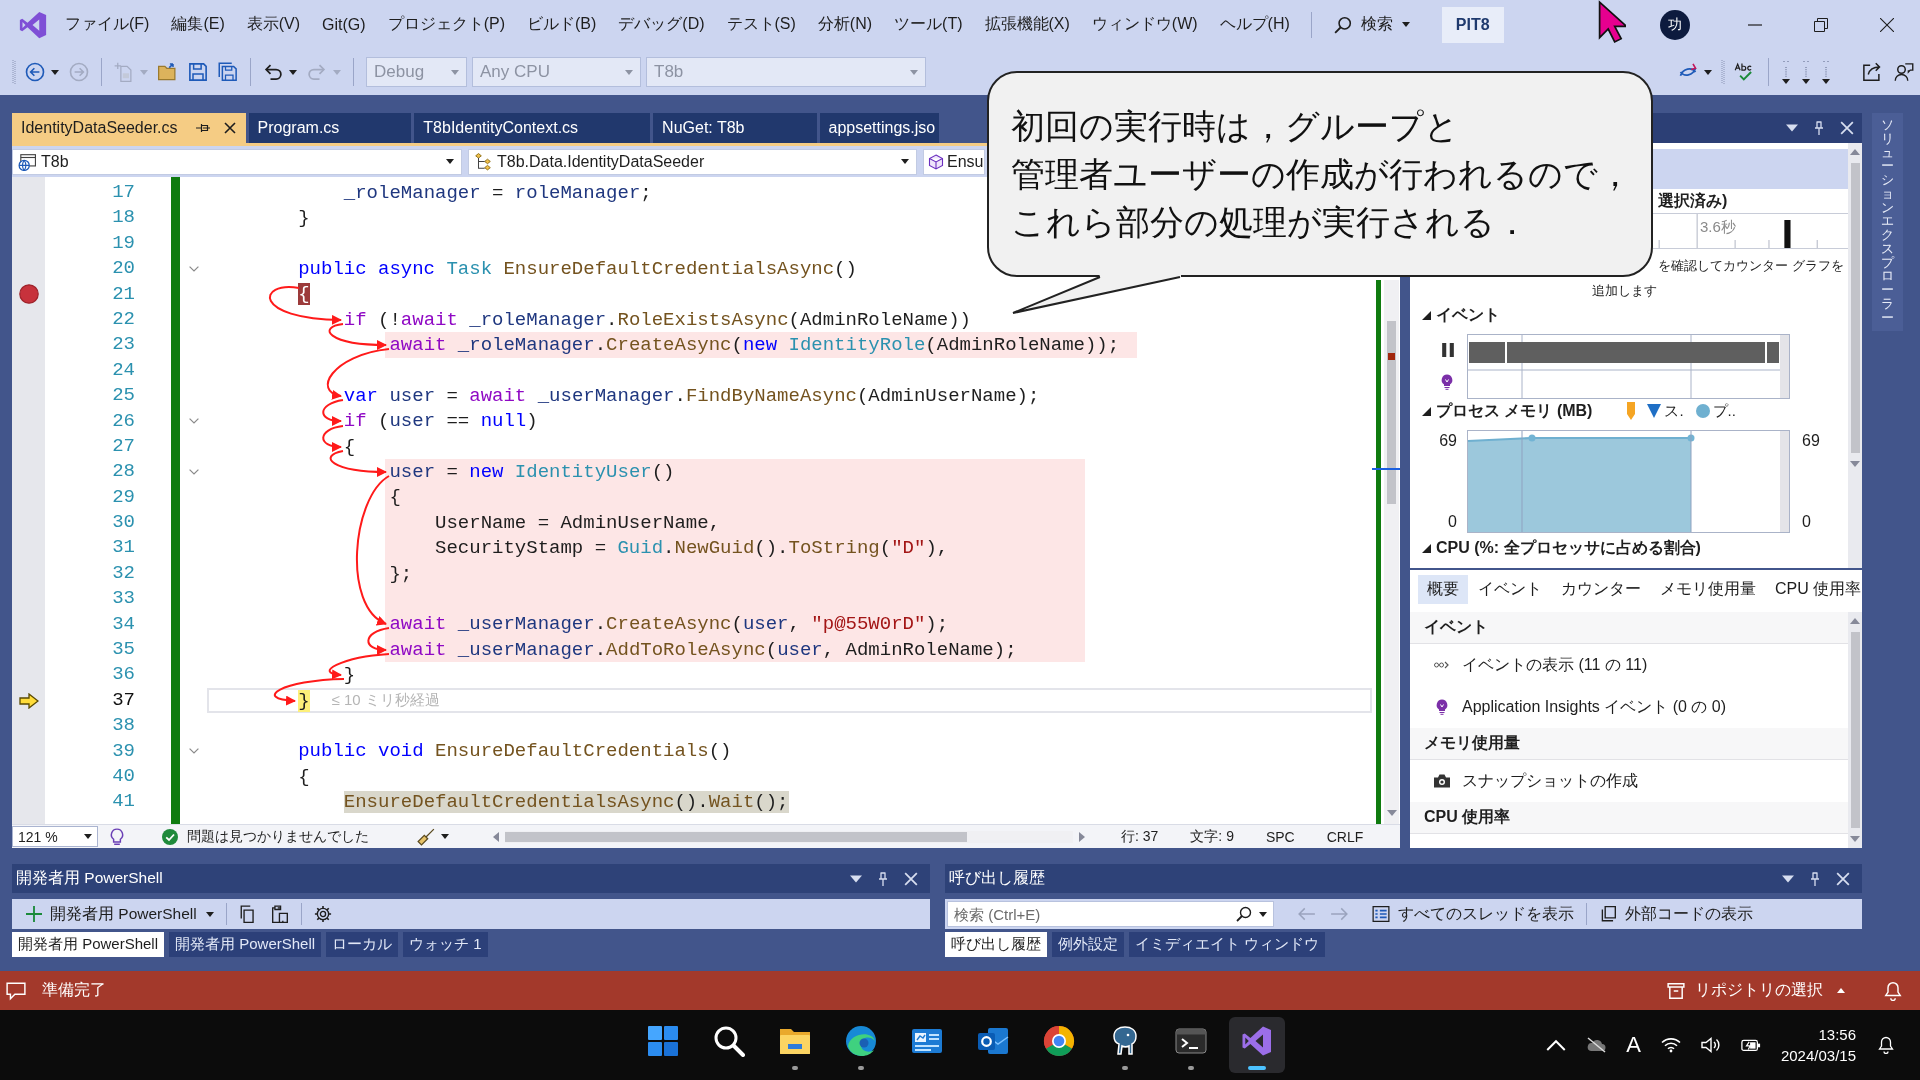 Image resolution: width=1920 pixels, height=1080 pixels. I want to click on whitespace-indicator: SPC, so click(1280, 836).